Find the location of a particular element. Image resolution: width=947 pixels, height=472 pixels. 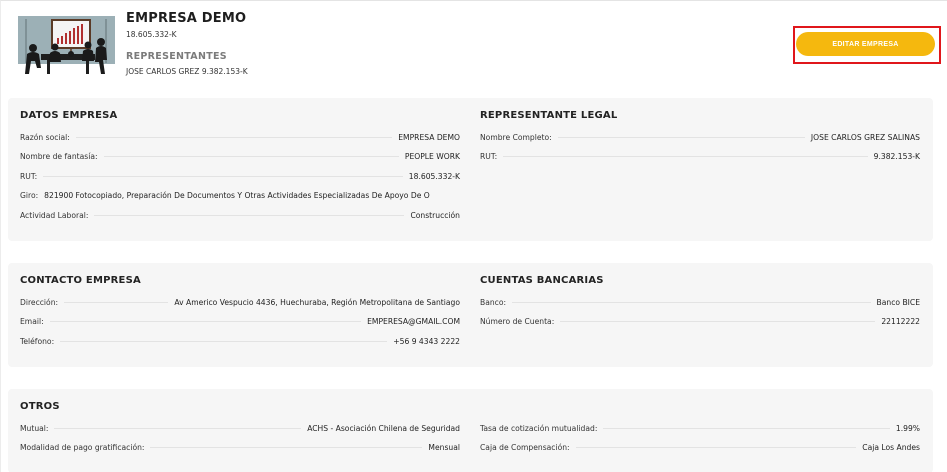

field-row-banco: Banco: Banco BICE is located at coordinates (700, 302).